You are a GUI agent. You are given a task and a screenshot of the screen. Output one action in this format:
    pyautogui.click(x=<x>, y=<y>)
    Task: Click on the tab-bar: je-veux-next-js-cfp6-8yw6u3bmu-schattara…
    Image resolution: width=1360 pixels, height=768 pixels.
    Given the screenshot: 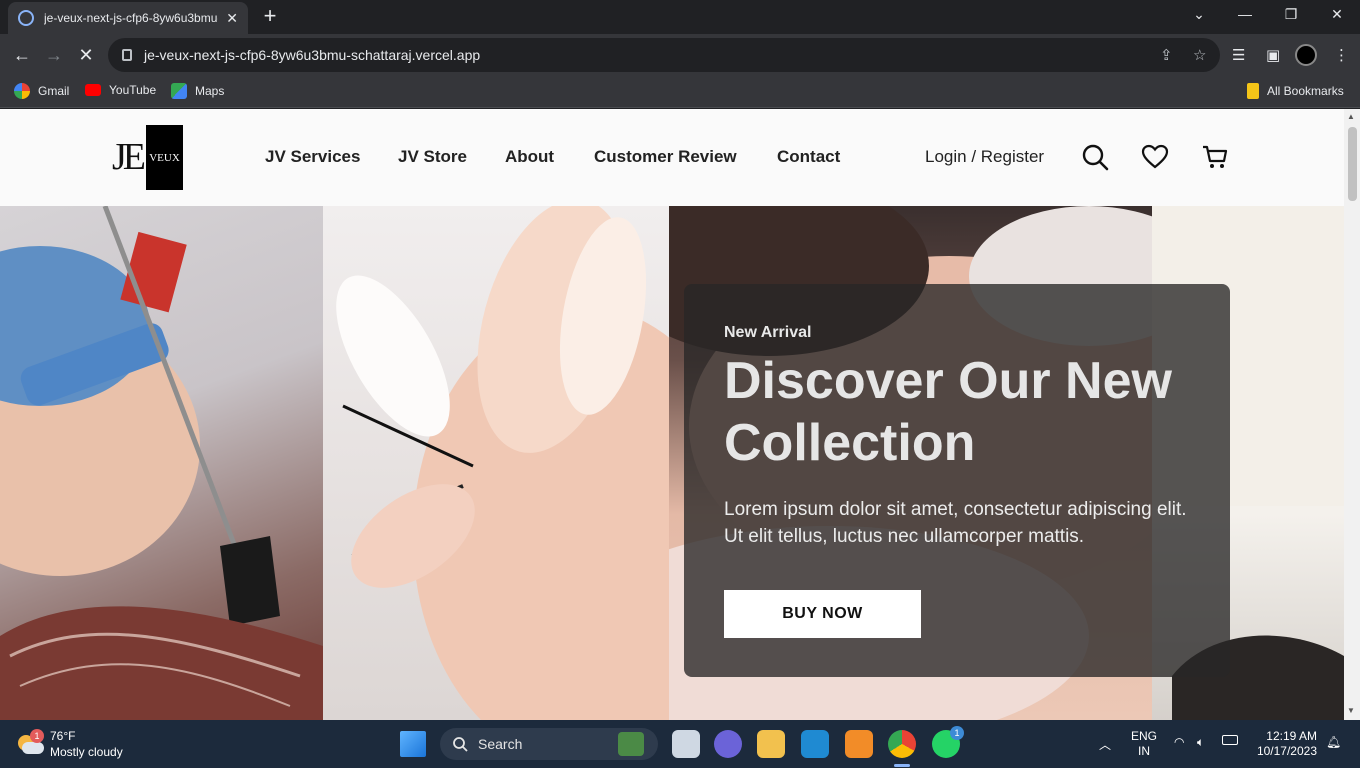 What is the action you would take?
    pyautogui.click(x=680, y=17)
    